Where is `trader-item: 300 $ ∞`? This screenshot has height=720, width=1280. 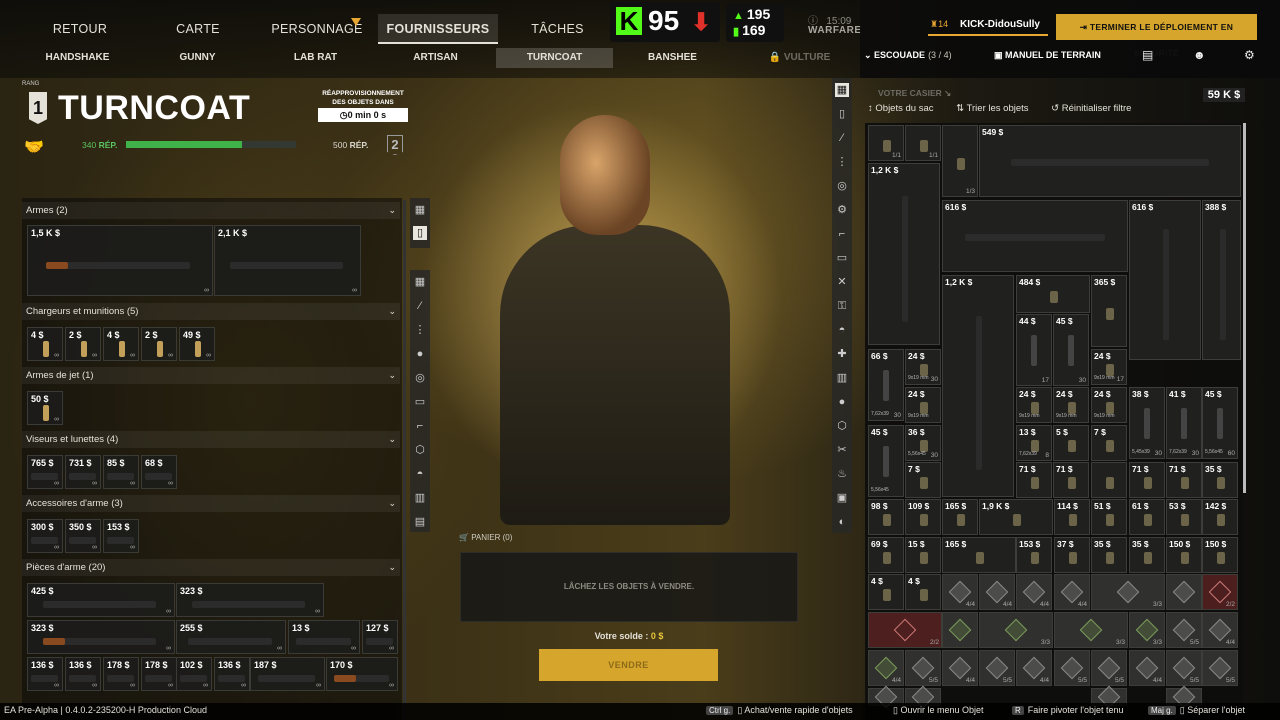
trader-item: 300 $ ∞ is located at coordinates (45, 536).